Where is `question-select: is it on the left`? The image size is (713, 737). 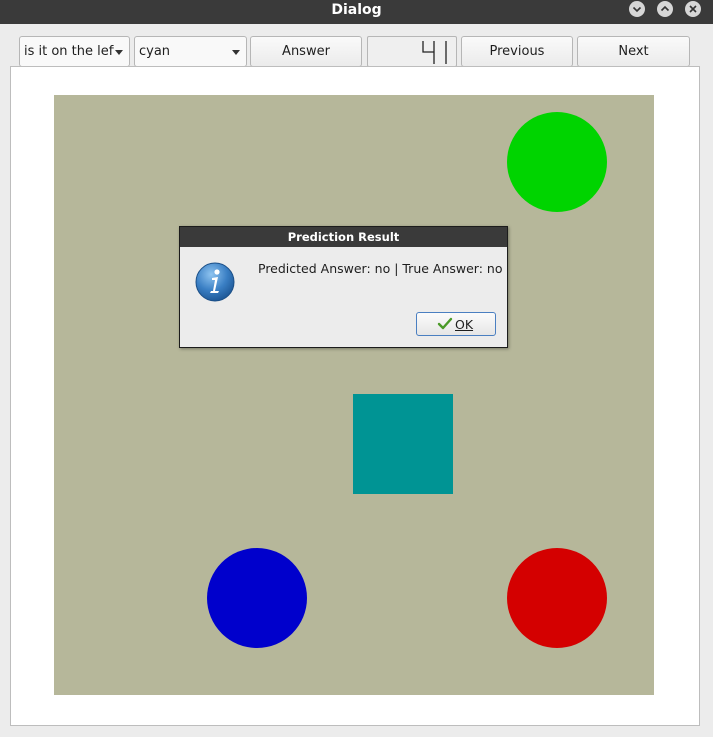
question-select: is it on the left is located at coordinates (74, 51).